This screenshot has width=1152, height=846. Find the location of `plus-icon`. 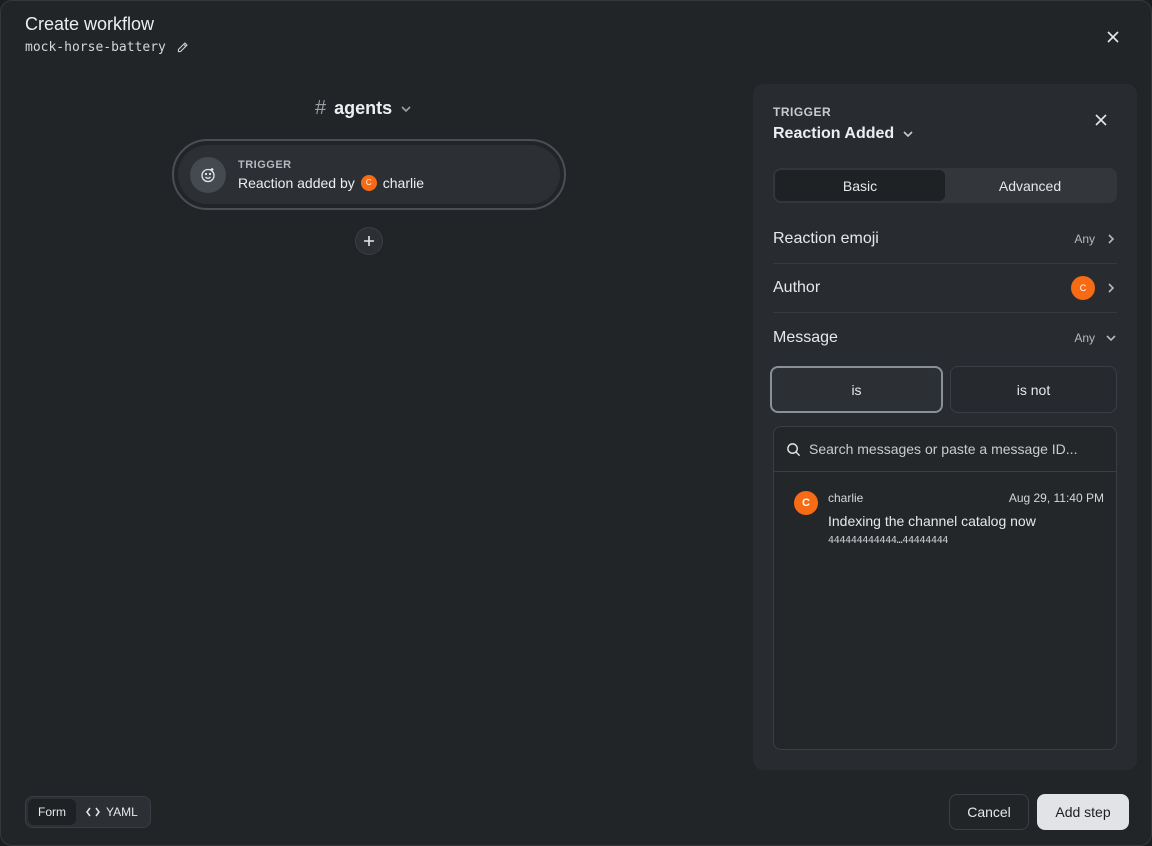

plus-icon is located at coordinates (369, 241).